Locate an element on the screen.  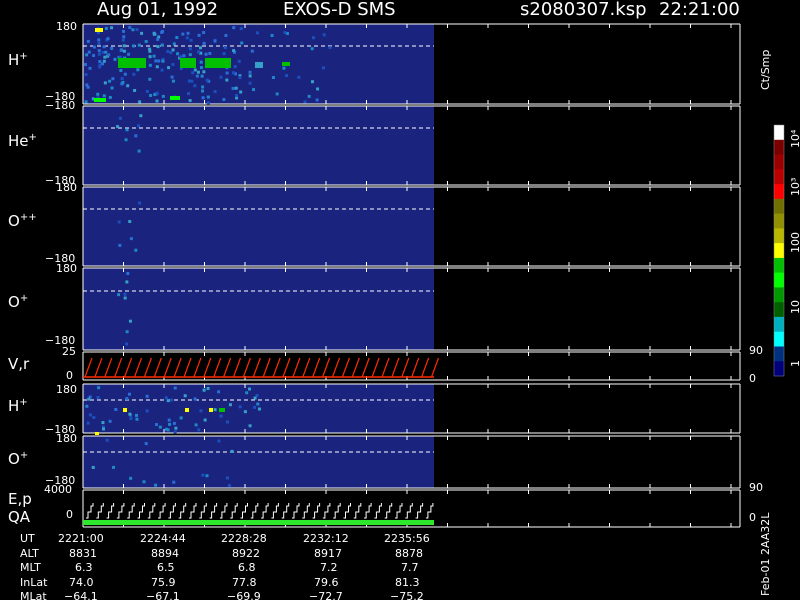
y-tick-label: −180 is located at coordinates (60, 105).